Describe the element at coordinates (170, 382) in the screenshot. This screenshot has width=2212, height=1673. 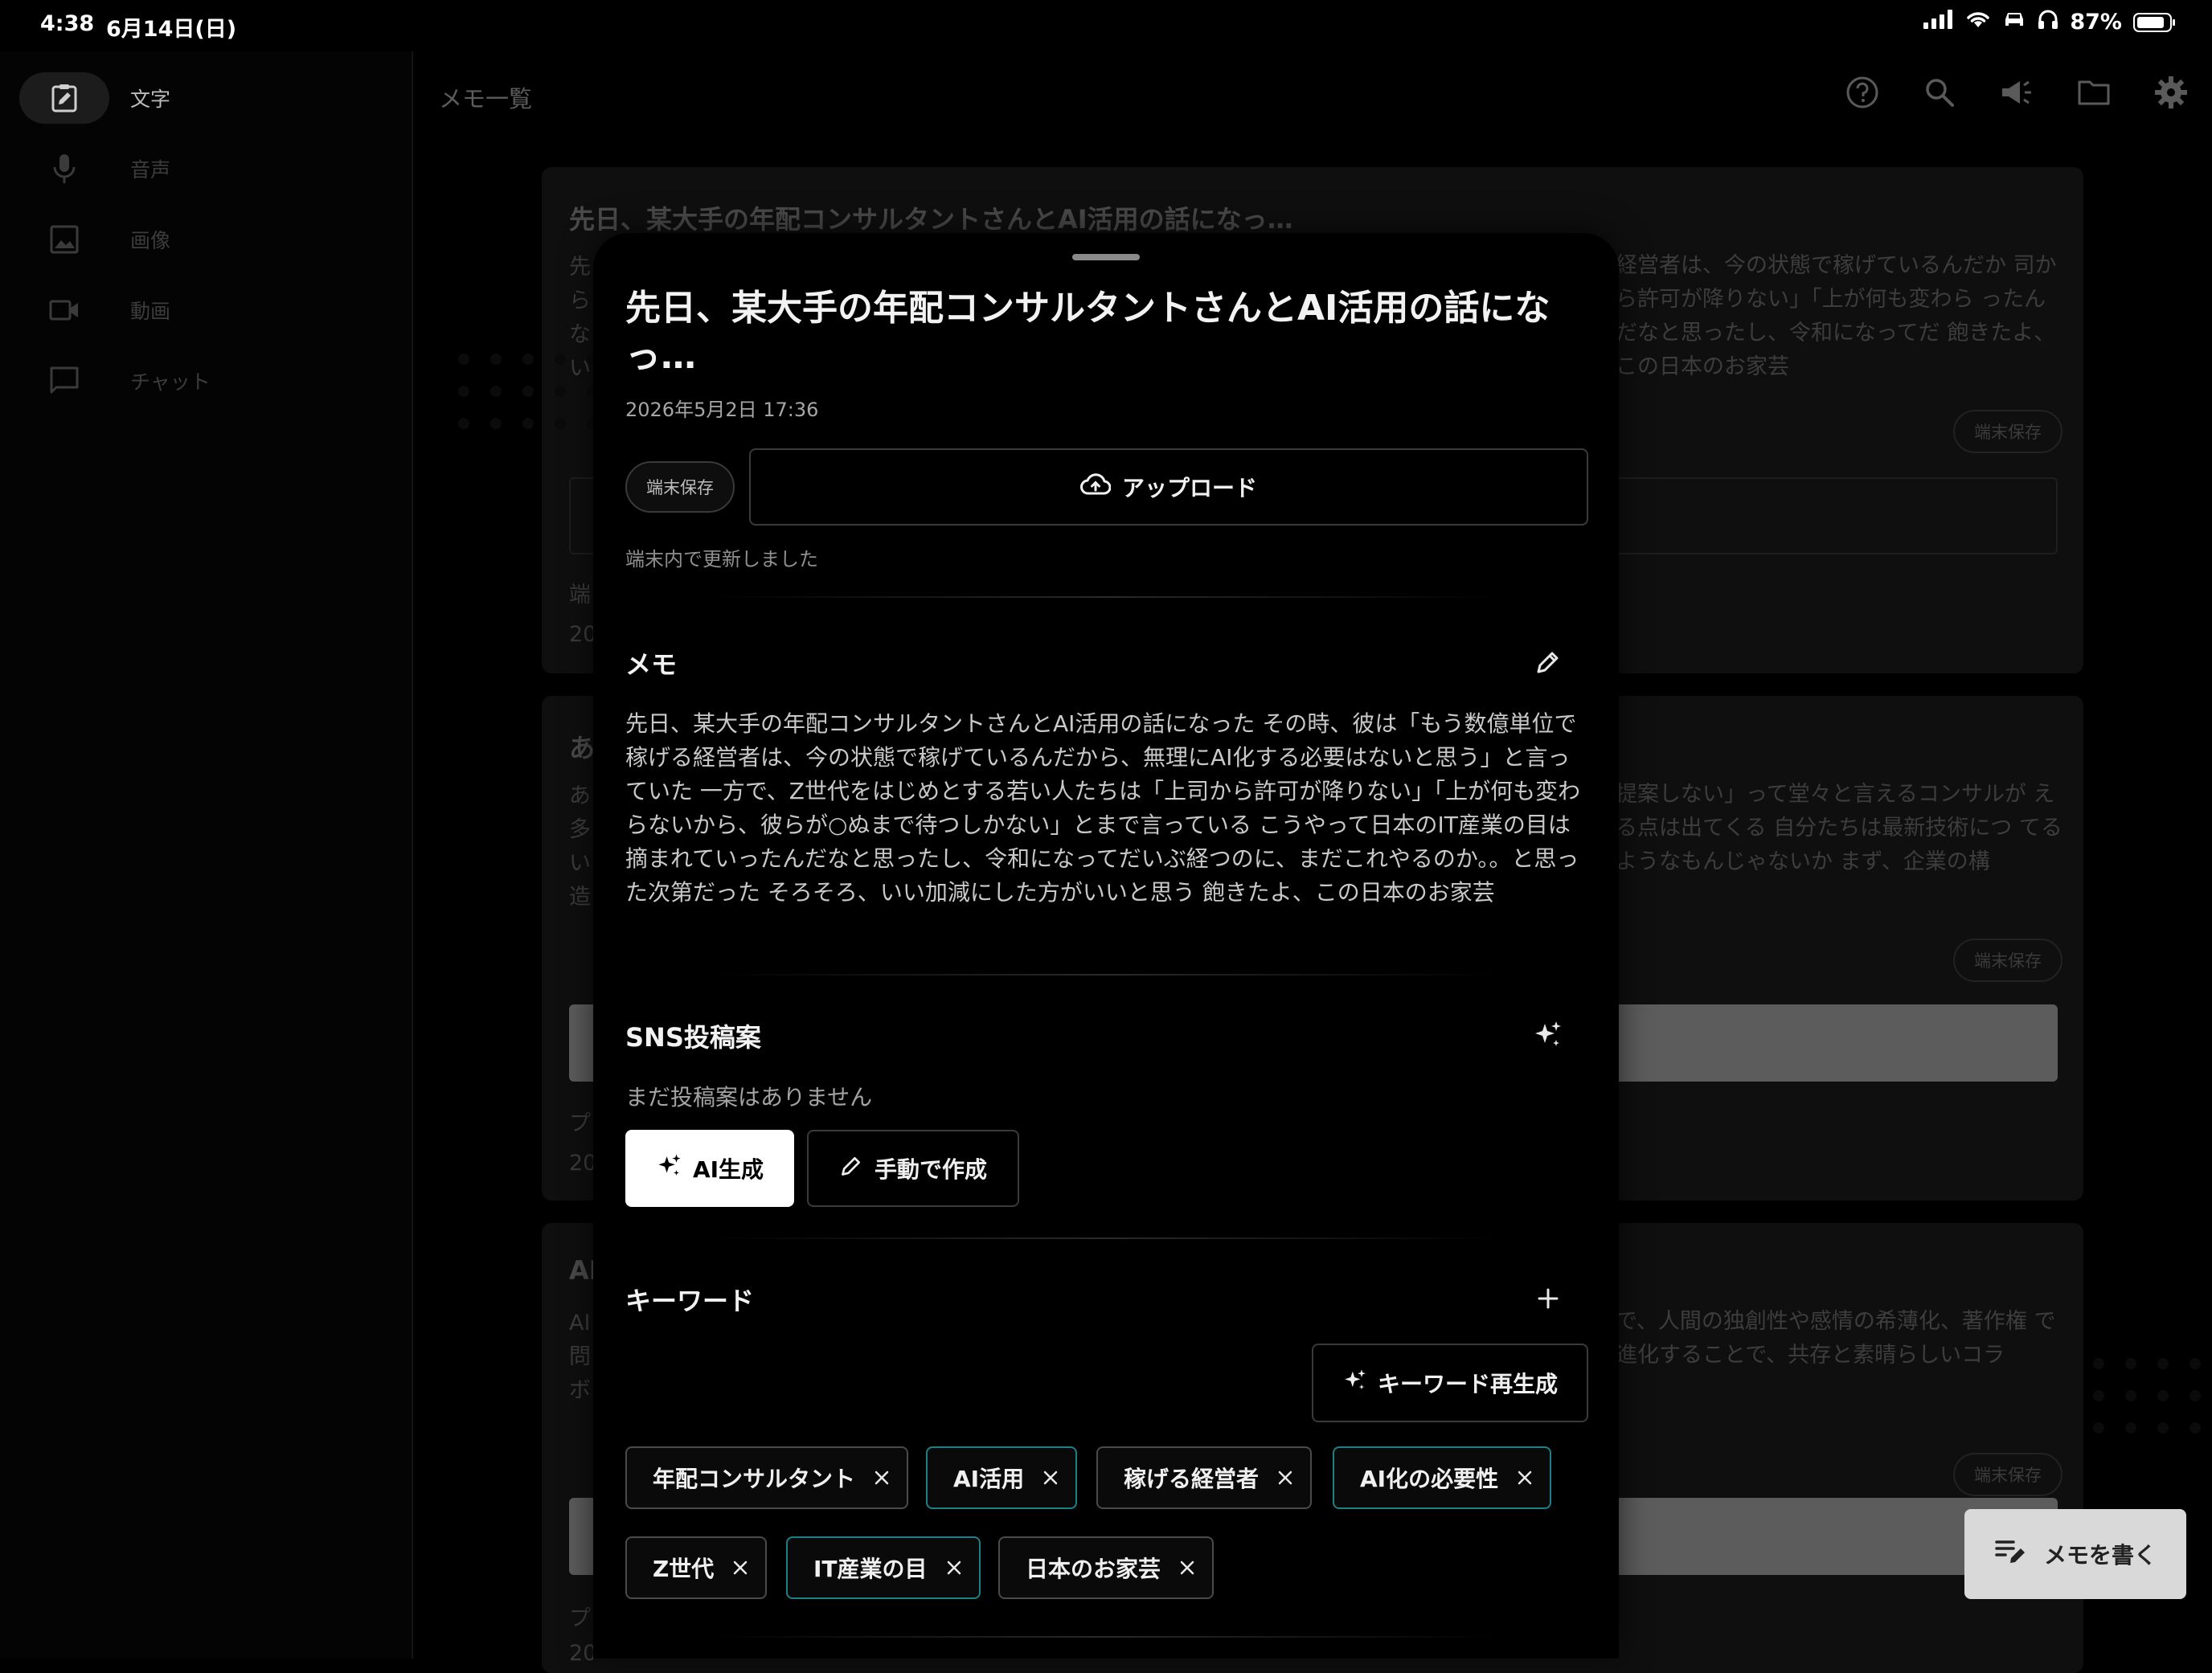
I see `sidebar-item-label: チャット` at that location.